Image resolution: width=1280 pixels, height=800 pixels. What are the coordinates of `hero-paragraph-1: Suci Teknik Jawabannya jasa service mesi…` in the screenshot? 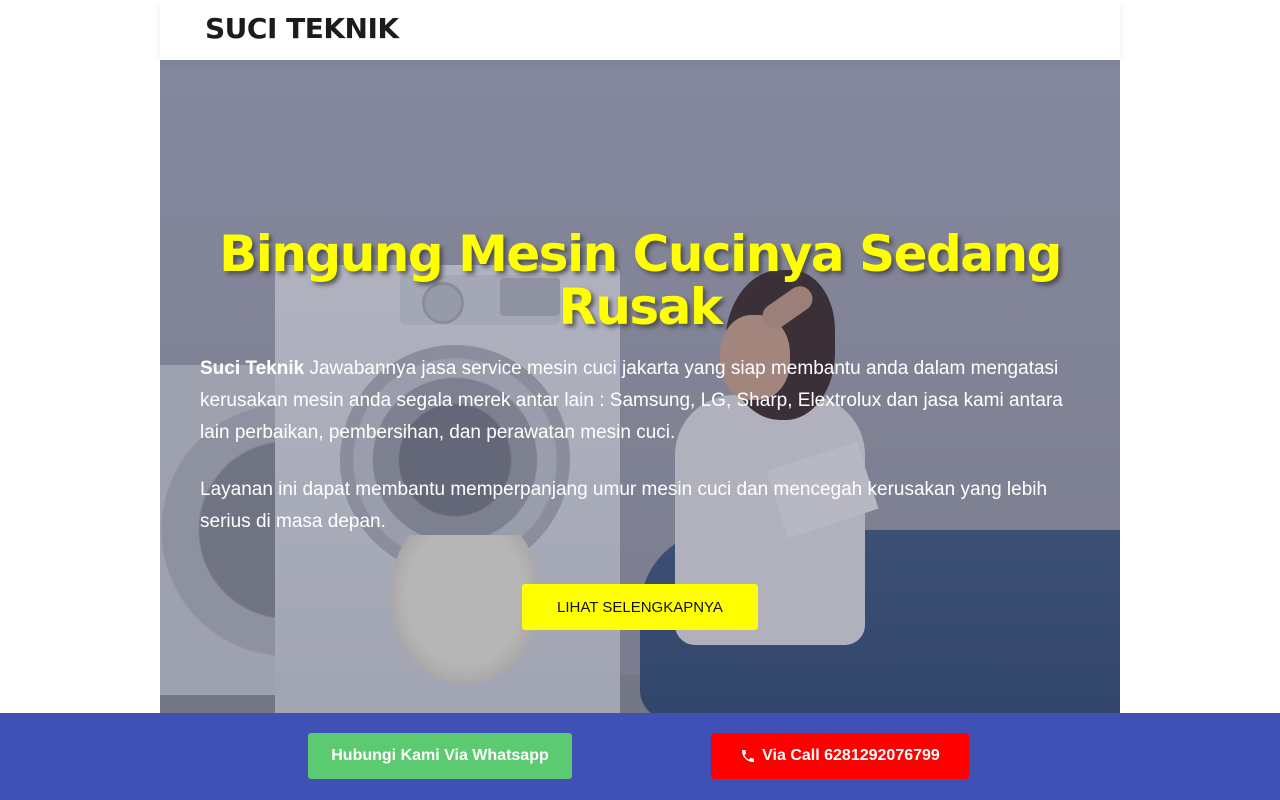 It's located at (640, 401).